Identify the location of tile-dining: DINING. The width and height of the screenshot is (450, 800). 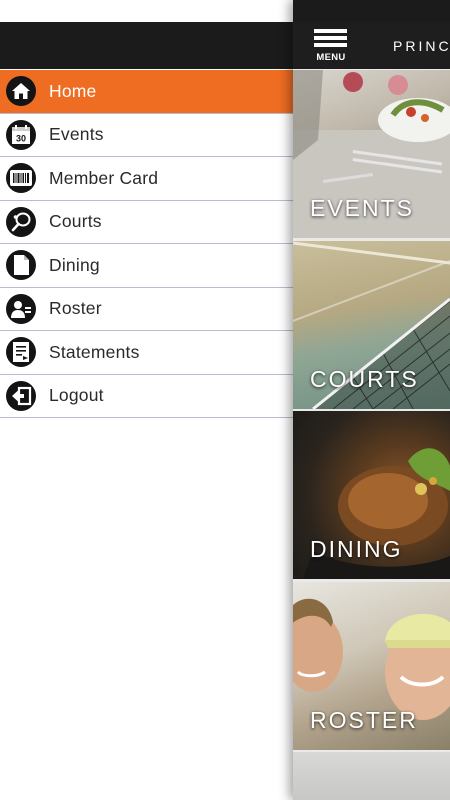
(371, 495).